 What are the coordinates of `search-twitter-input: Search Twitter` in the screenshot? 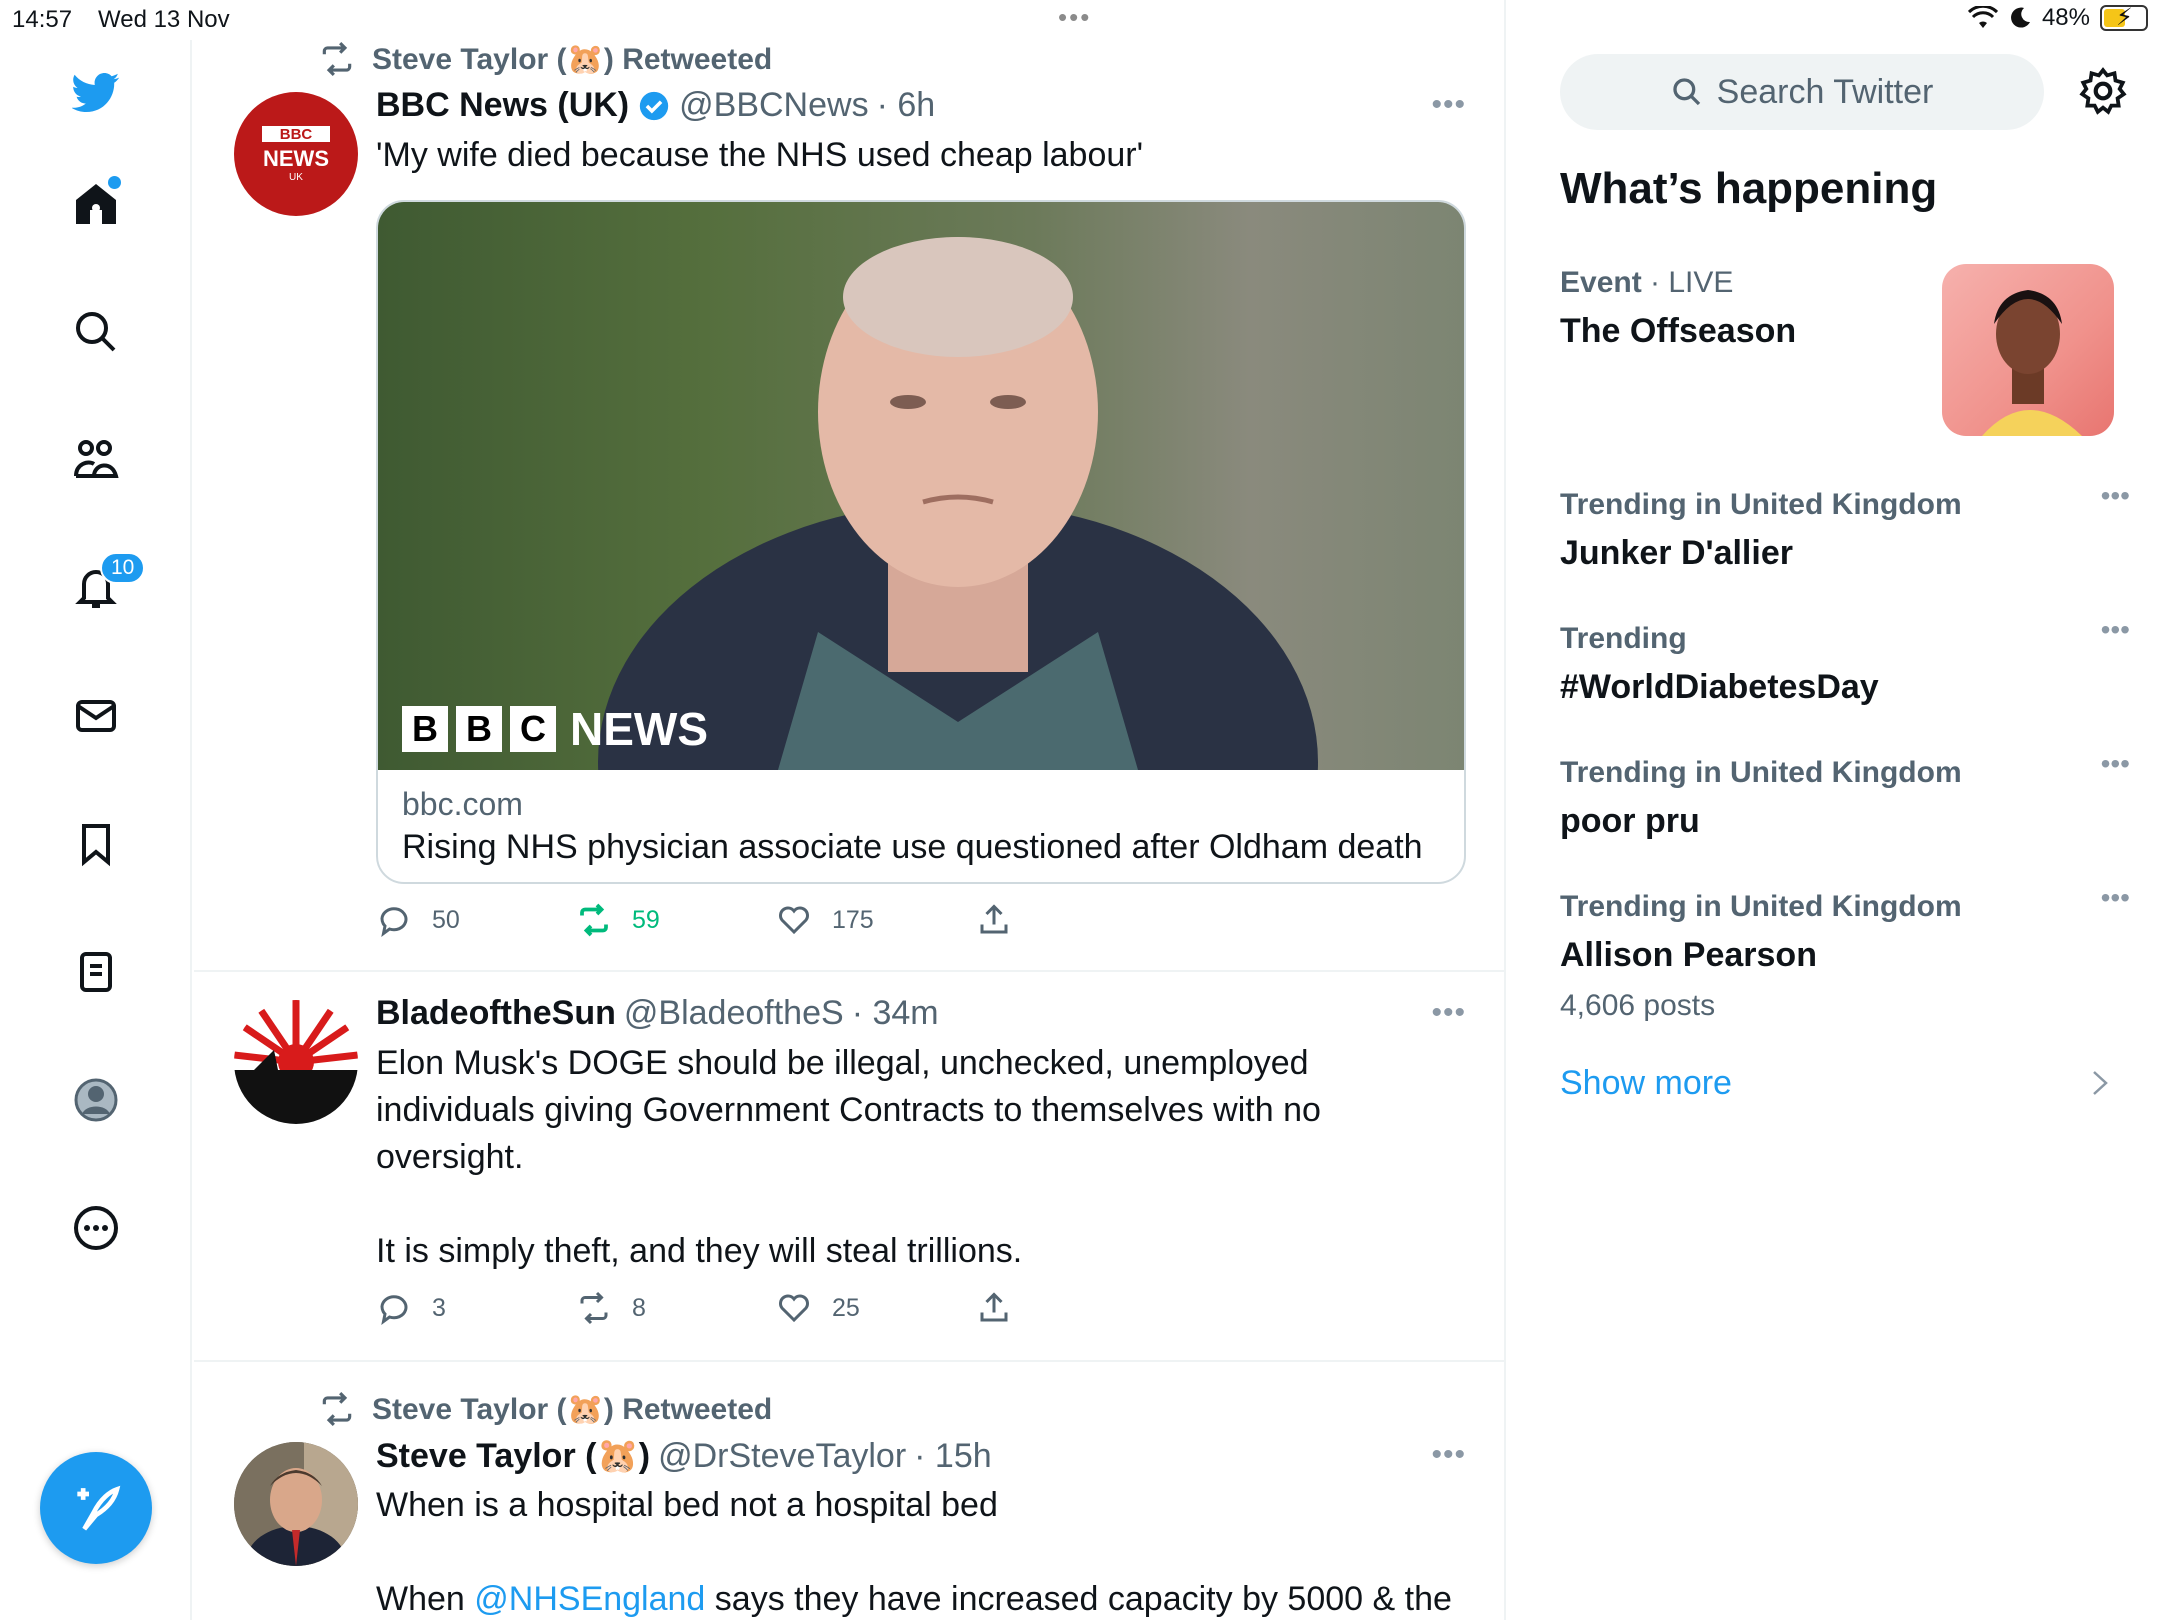 It's located at (1802, 92).